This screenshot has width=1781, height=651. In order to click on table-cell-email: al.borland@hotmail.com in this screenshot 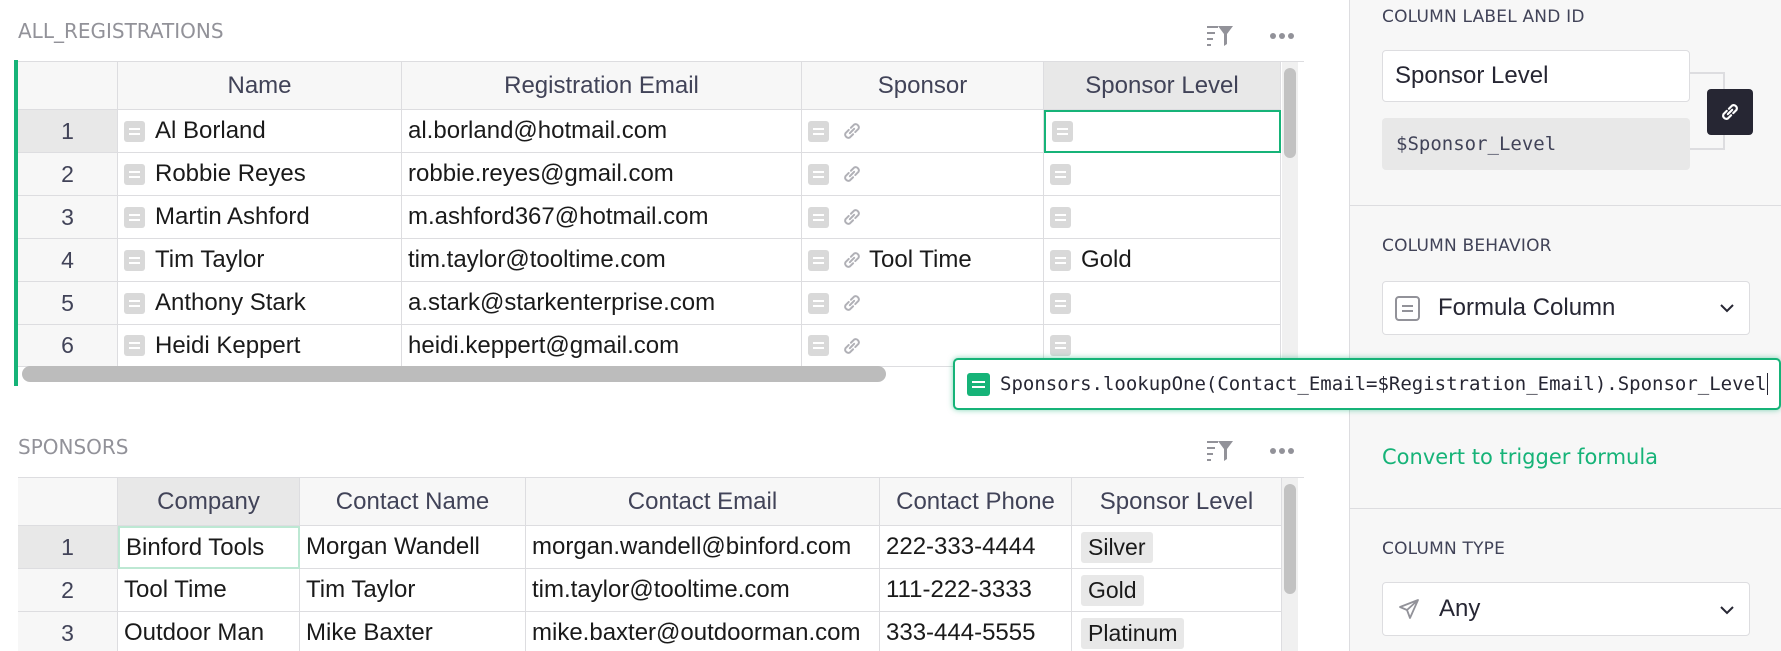, I will do `click(602, 131)`.